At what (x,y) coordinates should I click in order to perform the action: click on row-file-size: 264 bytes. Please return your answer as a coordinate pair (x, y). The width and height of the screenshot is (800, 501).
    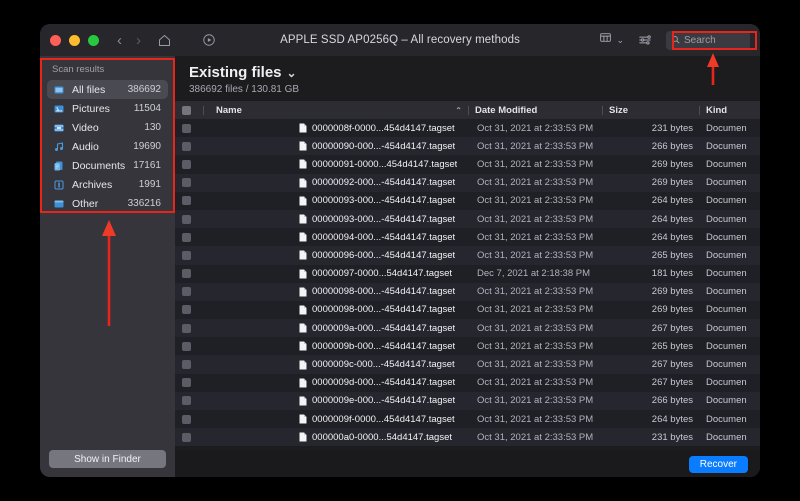
    Looking at the image, I should click on (672, 419).